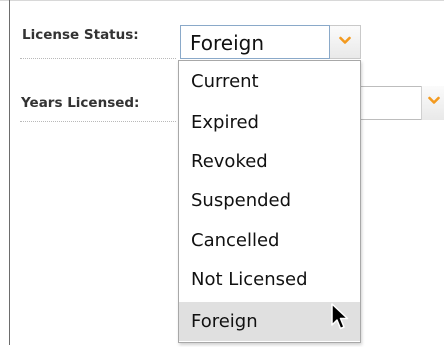 This screenshot has height=347, width=444. I want to click on license-status-dropdown-button, so click(345, 42).